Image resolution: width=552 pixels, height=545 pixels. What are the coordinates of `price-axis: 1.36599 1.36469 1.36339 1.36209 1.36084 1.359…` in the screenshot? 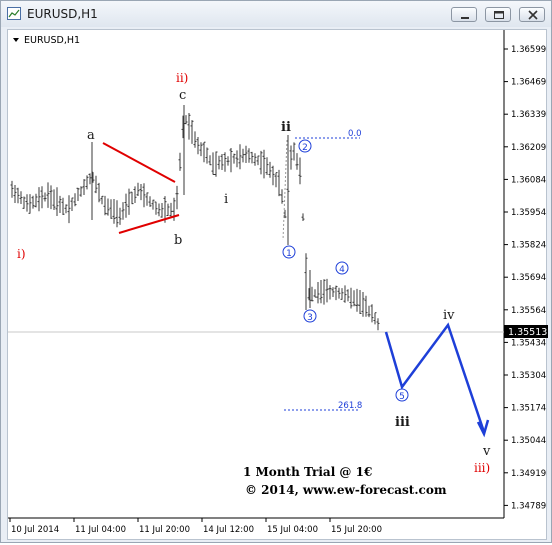 It's located at (525, 278).